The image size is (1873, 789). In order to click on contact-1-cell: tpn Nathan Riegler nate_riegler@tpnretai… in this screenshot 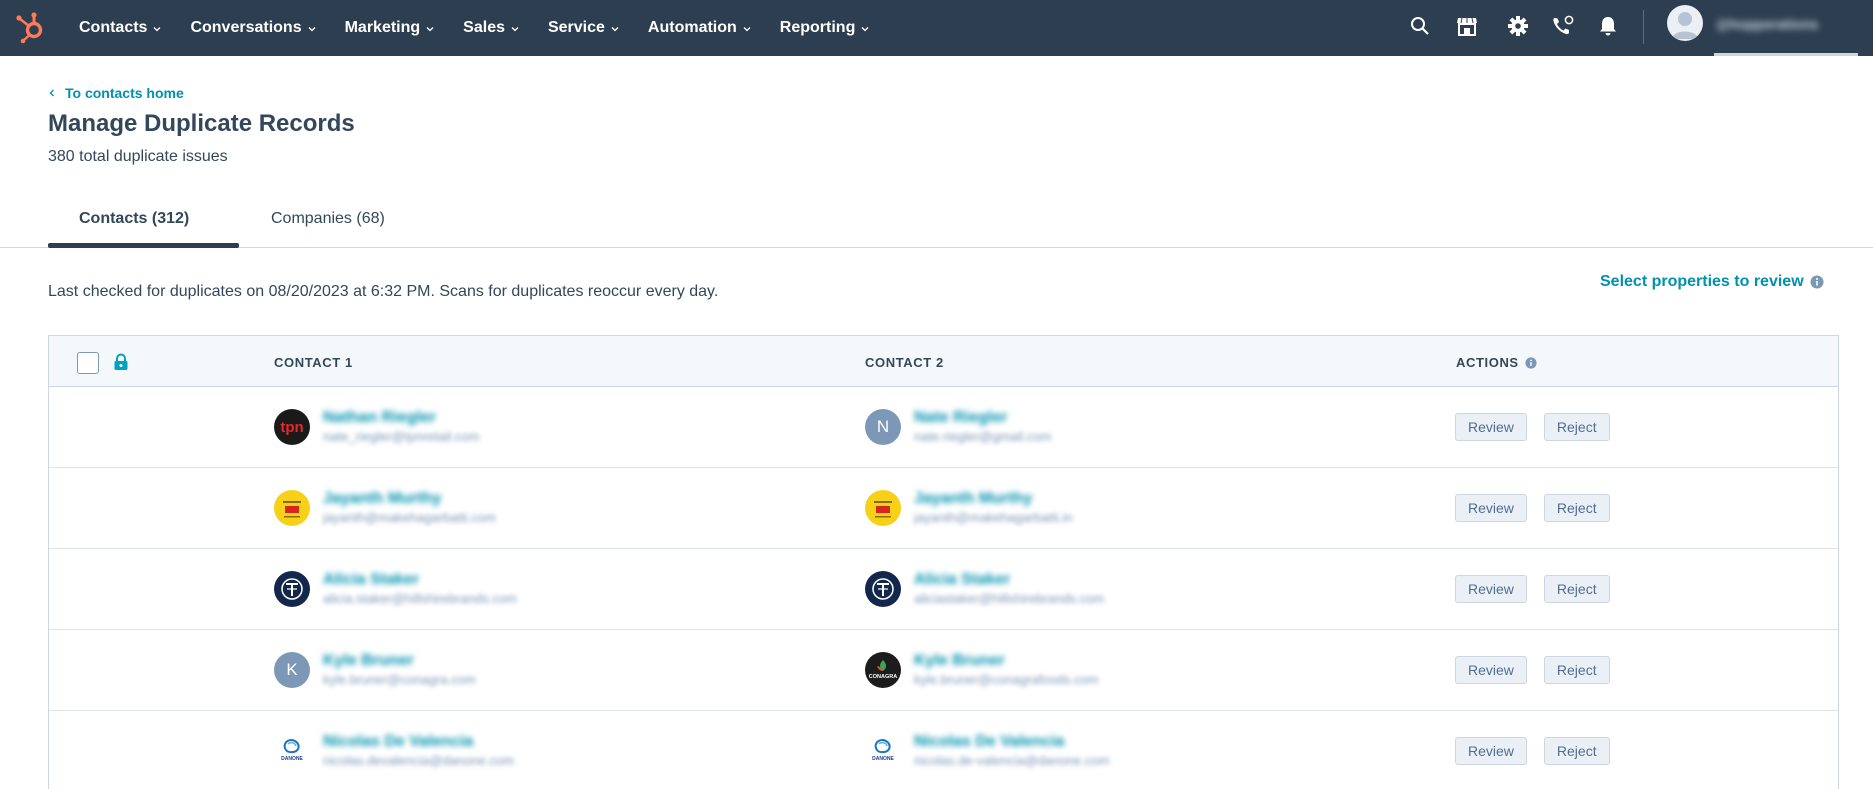, I will do `click(376, 427)`.